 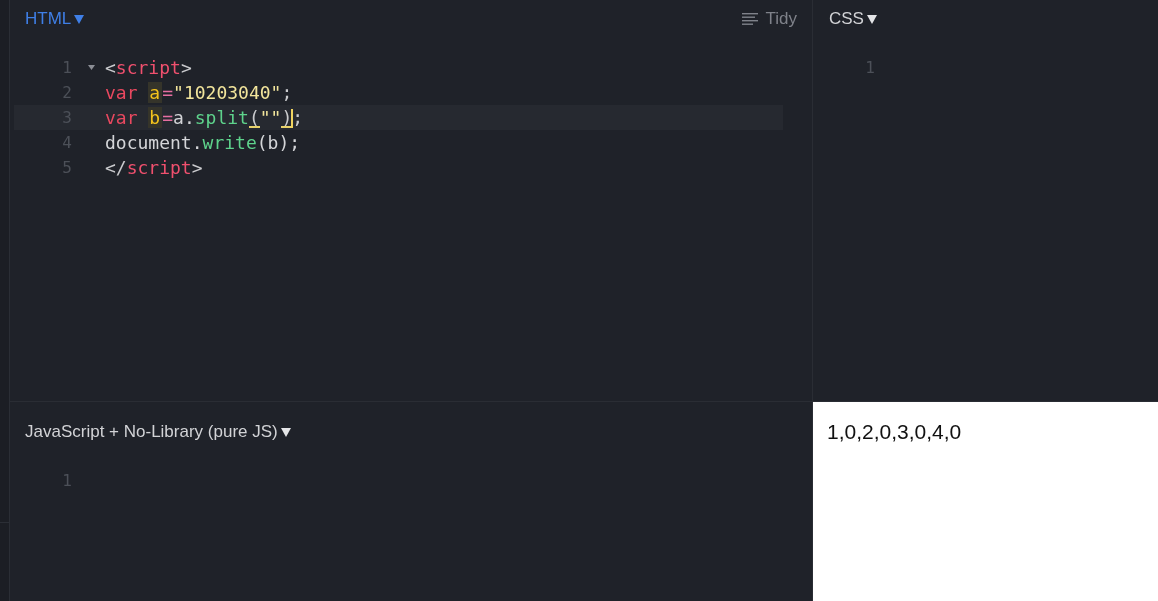 I want to click on output-text: 1,0,2,0,3,0,4,0, so click(x=894, y=432).